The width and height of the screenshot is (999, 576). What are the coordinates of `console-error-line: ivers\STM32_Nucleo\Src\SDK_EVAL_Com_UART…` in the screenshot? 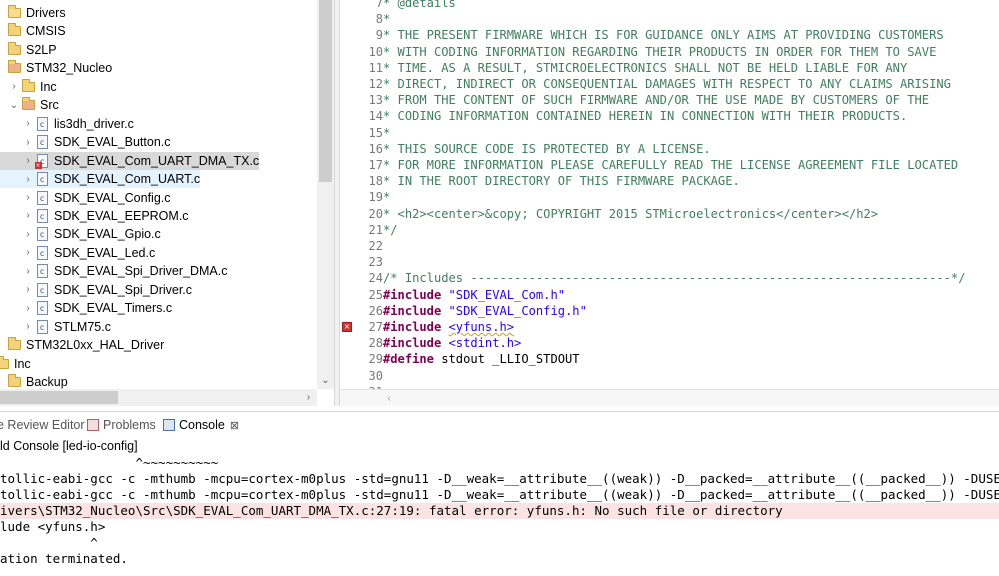 It's located at (499, 511).